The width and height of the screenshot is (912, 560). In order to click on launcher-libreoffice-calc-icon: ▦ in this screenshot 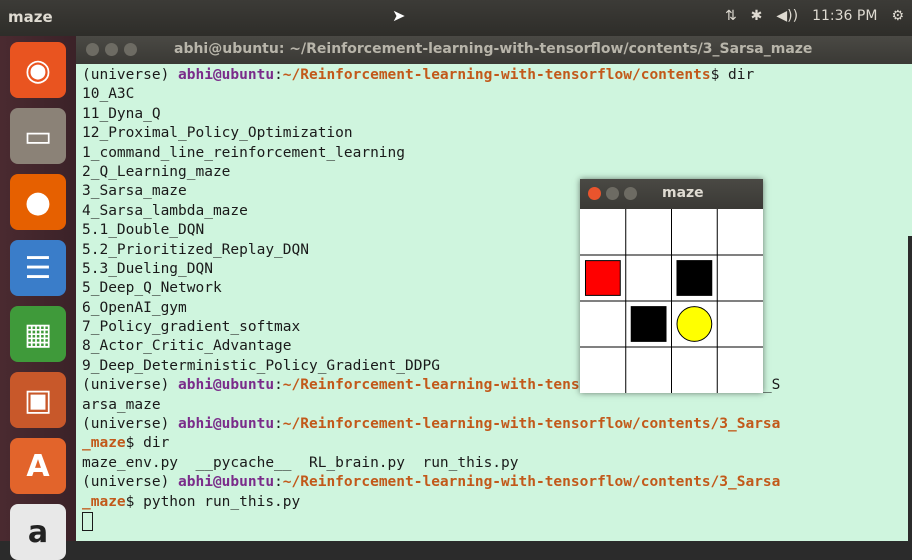, I will do `click(38, 334)`.